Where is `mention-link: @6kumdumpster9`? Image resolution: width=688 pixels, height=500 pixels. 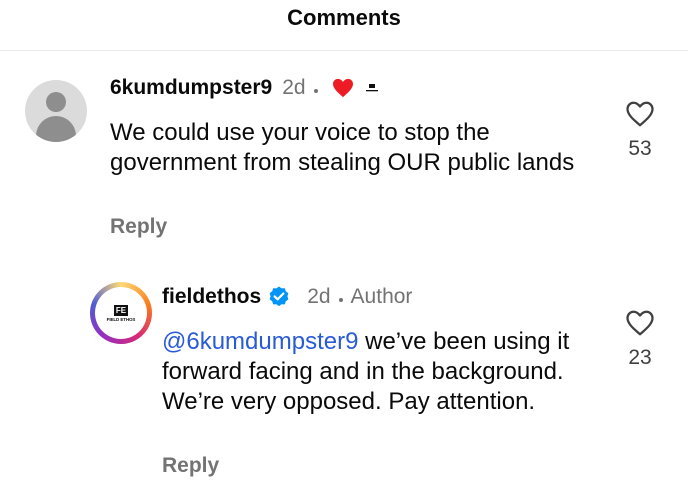 mention-link: @6kumdumpster9 is located at coordinates (260, 341).